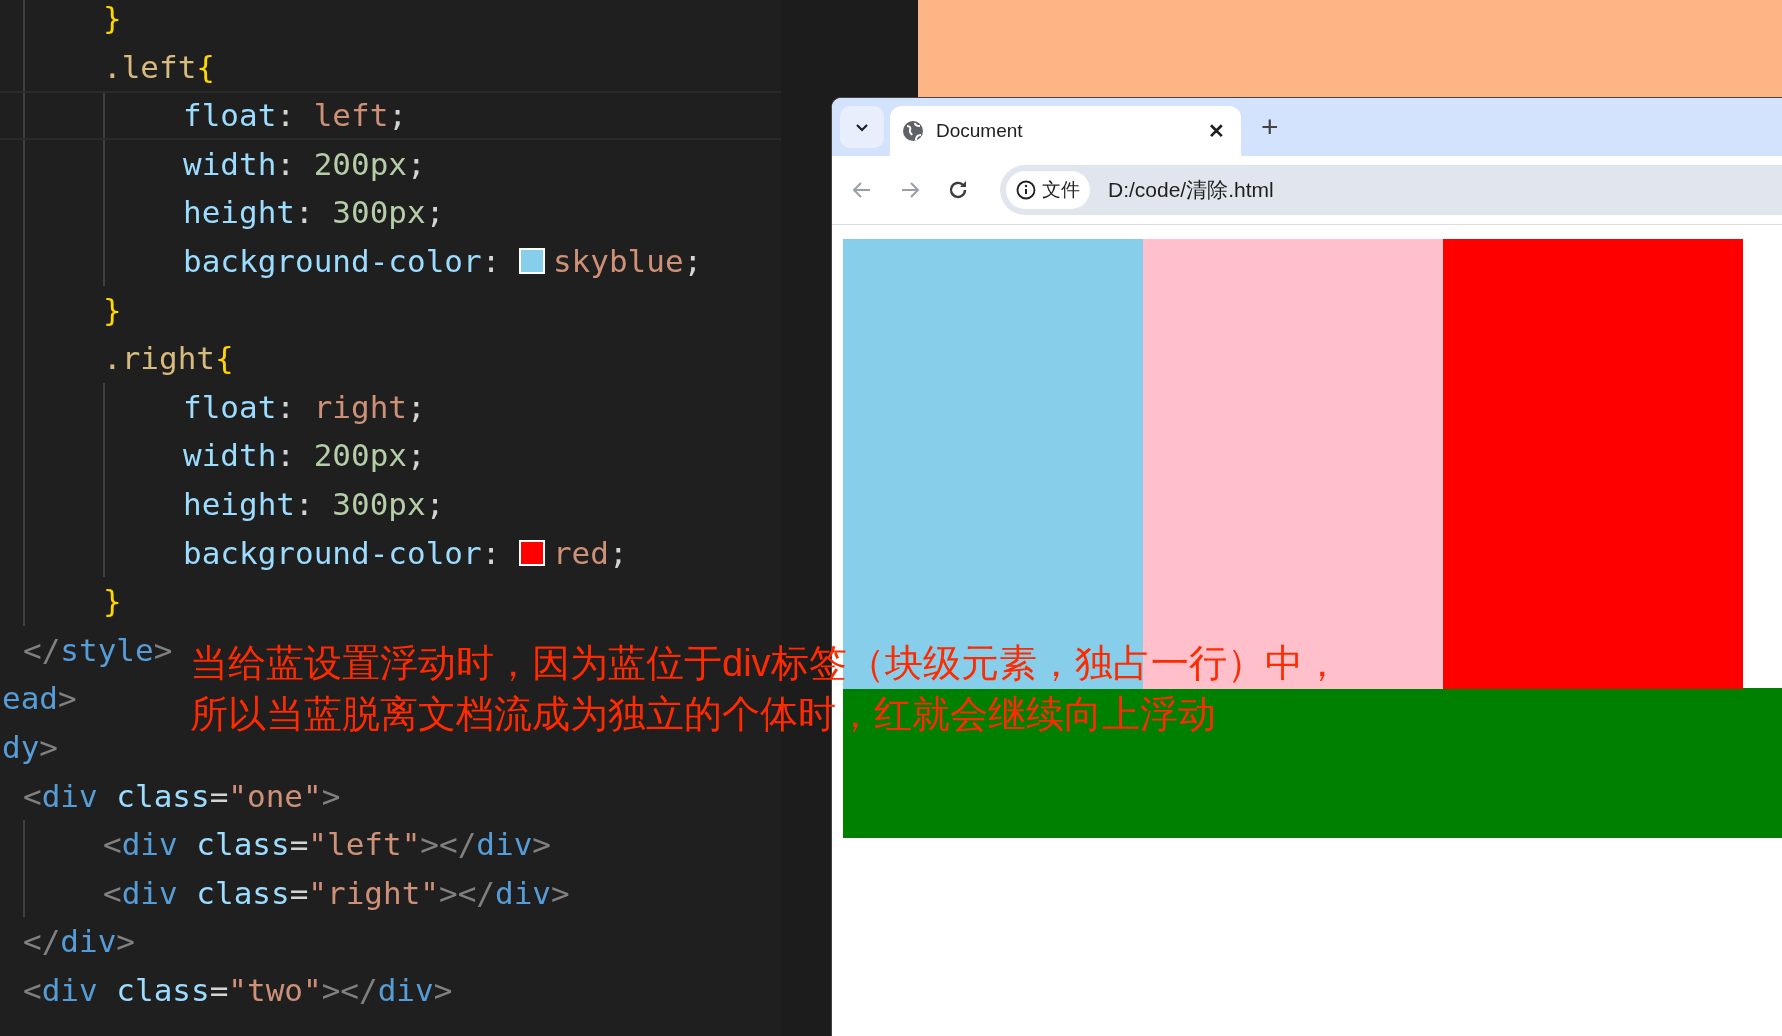  Describe the element at coordinates (1270, 127) in the screenshot. I see `new-tab-button: +` at that location.